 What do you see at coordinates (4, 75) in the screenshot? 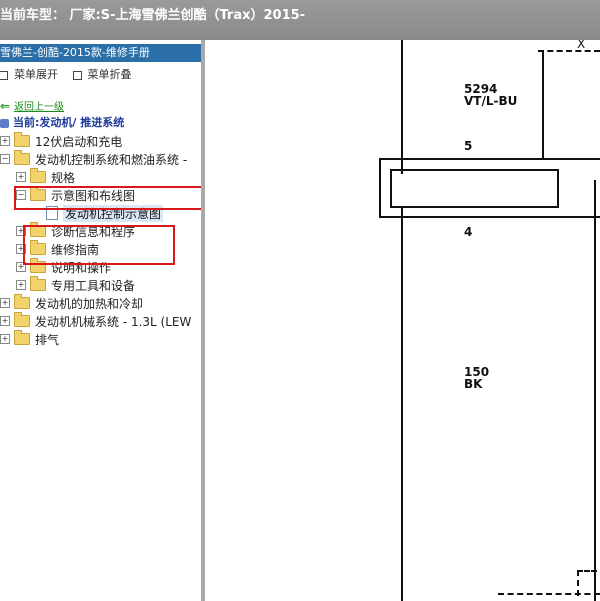
I see `expand-icon` at bounding box center [4, 75].